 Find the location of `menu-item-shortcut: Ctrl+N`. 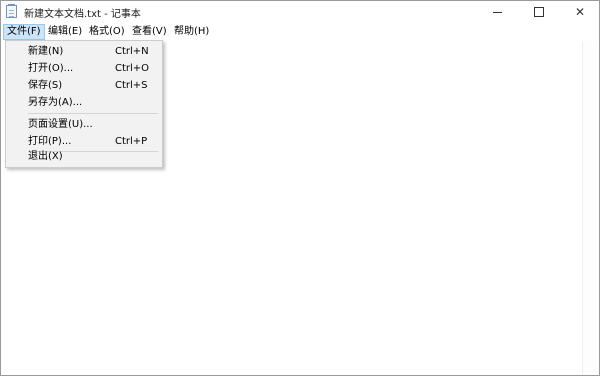

menu-item-shortcut: Ctrl+N is located at coordinates (132, 51).